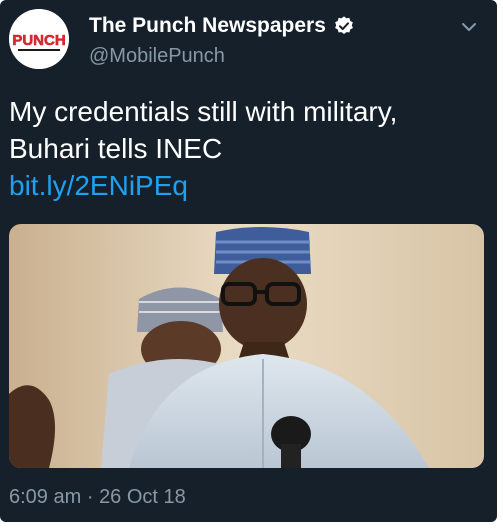 This screenshot has width=503, height=529. Describe the element at coordinates (344, 25) in the screenshot. I see `verified-badge-icon` at that location.